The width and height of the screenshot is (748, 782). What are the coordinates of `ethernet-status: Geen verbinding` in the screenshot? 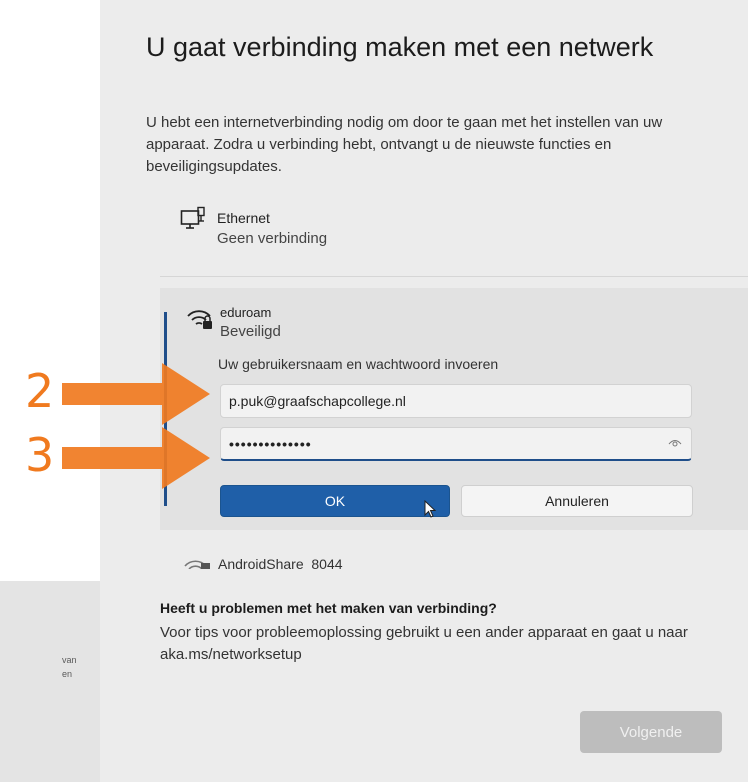 It's located at (272, 238).